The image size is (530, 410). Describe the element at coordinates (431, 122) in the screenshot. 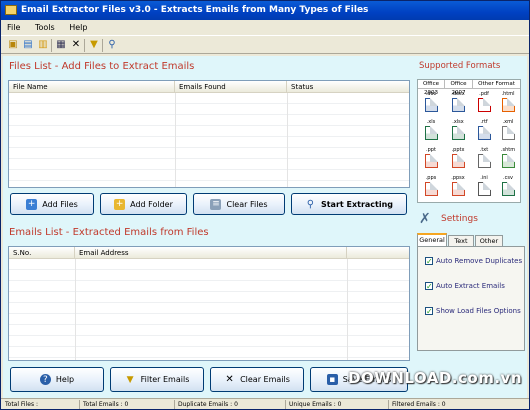

I see `format-extension-label: .xls` at that location.